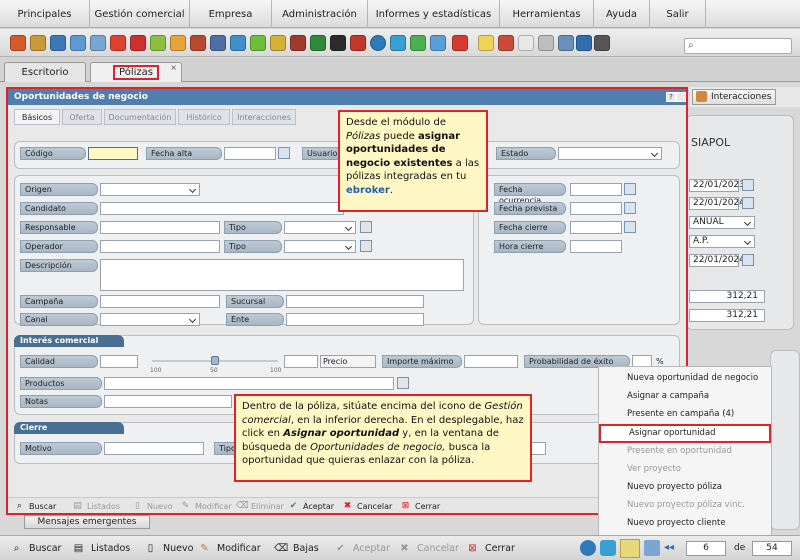 This screenshot has height=560, width=800. What do you see at coordinates (264, 117) in the screenshot?
I see `tab-interacciones: Interacciones` at bounding box center [264, 117].